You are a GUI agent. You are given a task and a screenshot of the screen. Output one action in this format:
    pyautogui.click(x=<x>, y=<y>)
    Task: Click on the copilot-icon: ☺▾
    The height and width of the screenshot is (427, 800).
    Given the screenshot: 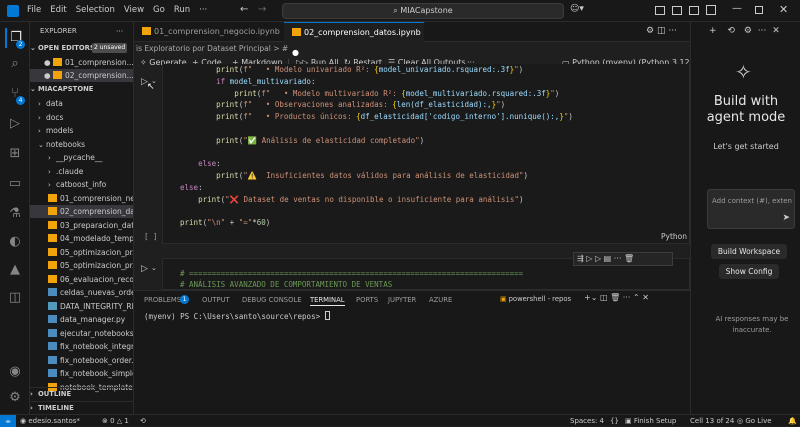 What is the action you would take?
    pyautogui.click(x=577, y=9)
    